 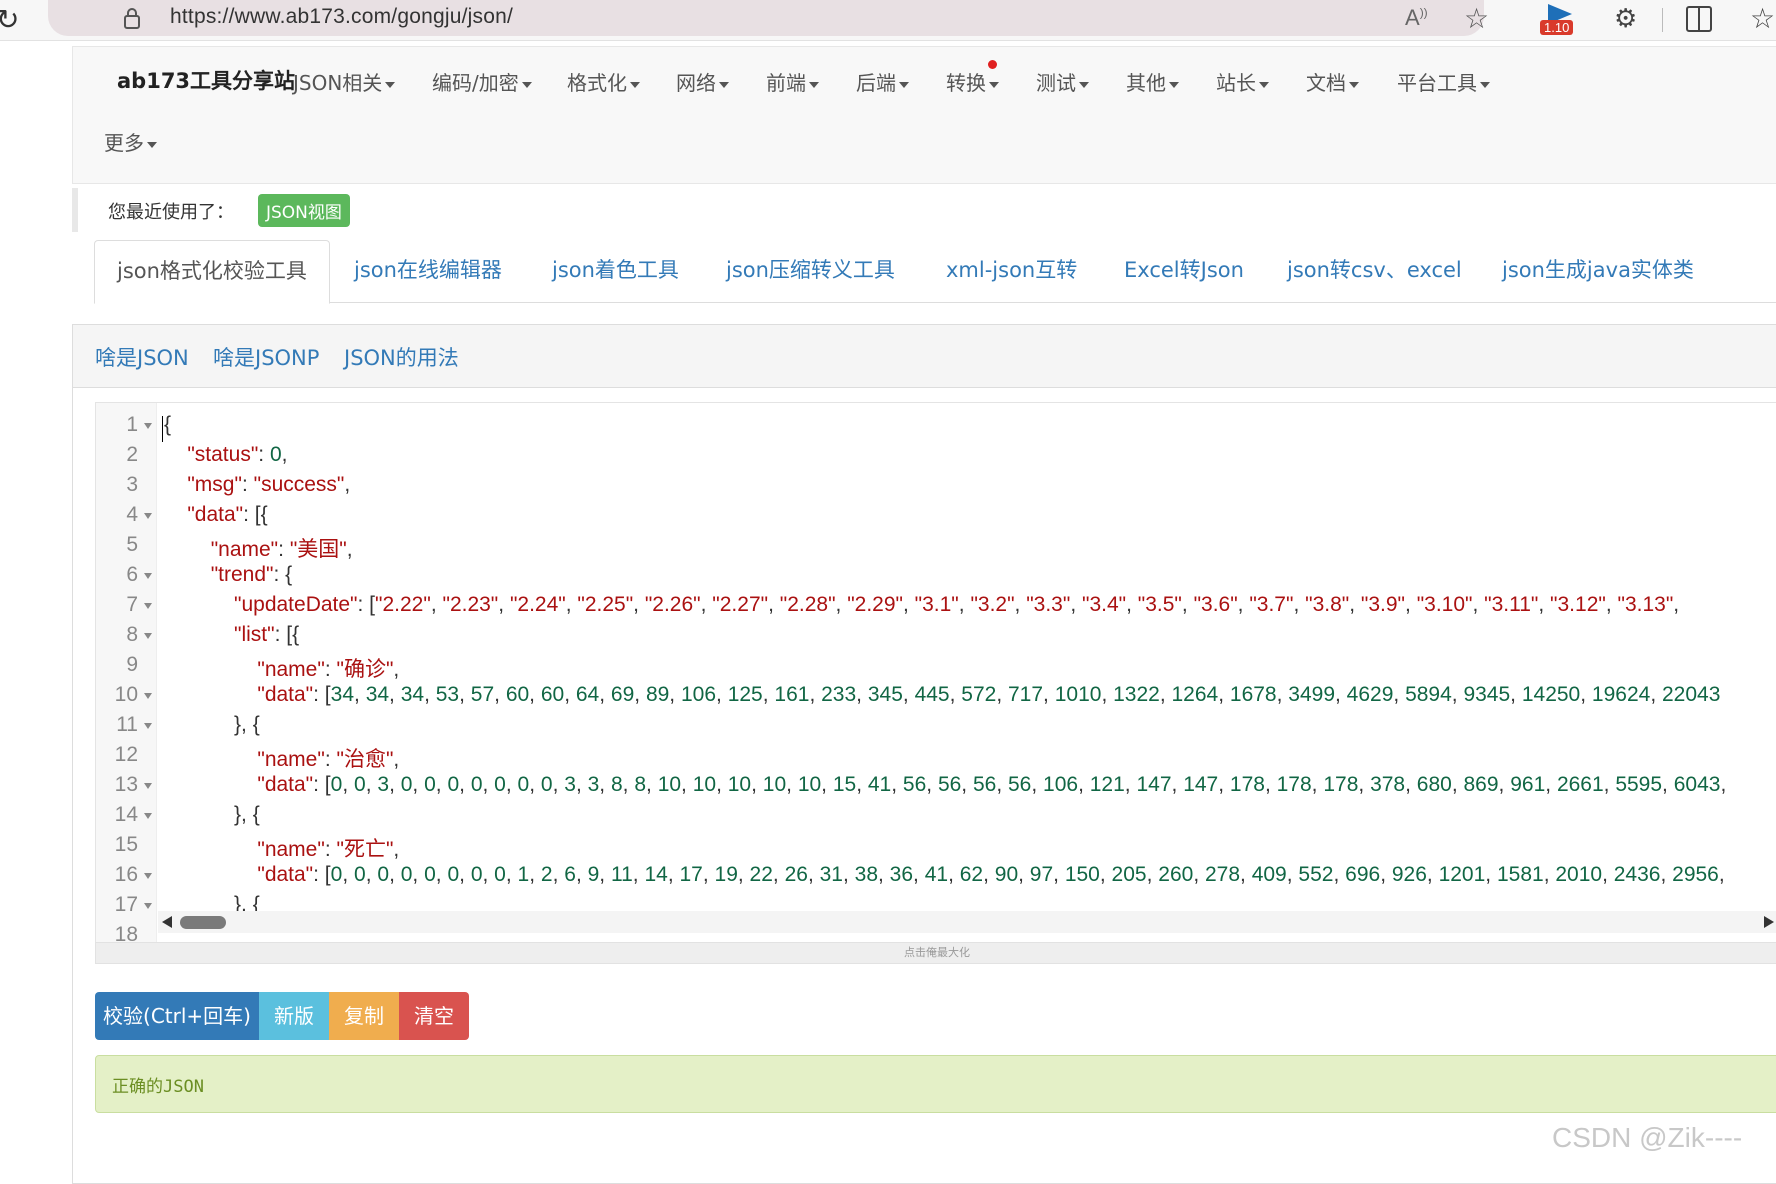 I want to click on nav-other: 其他, so click(x=1152, y=81).